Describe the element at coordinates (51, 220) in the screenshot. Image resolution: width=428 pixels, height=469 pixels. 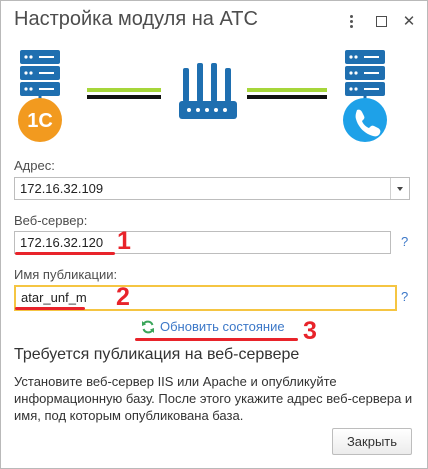
I see `webserver-label: Веб-сервер:` at that location.